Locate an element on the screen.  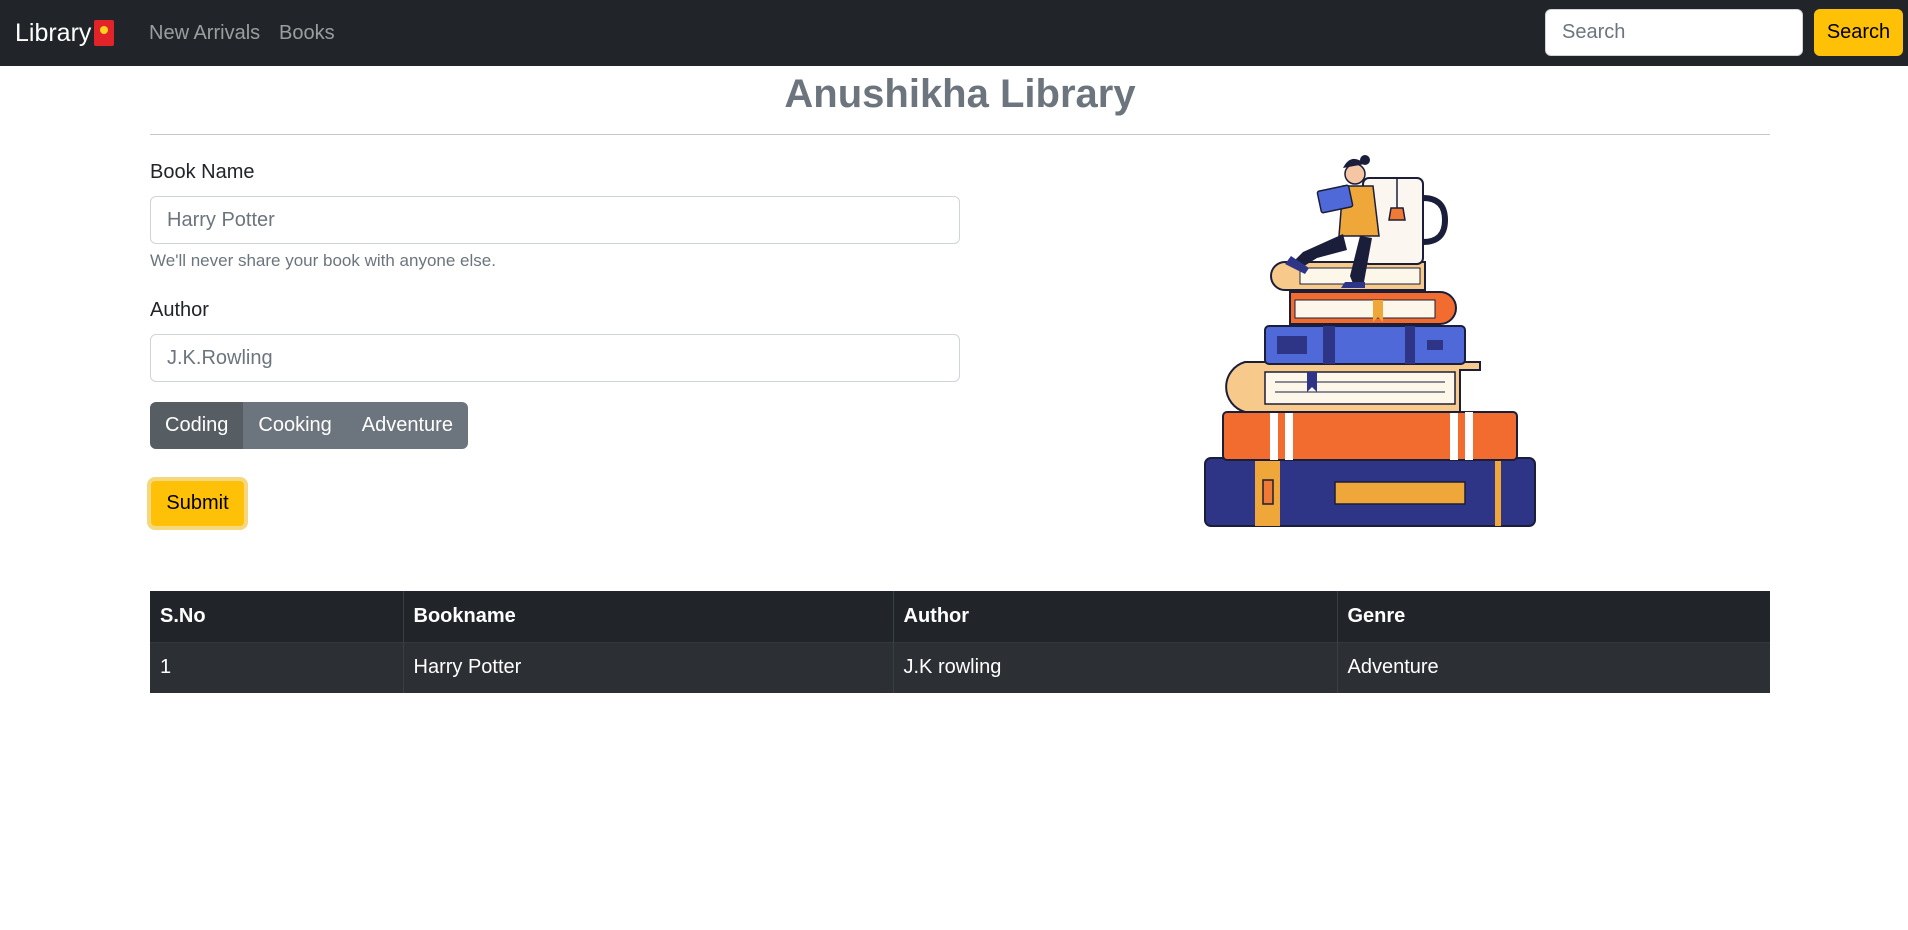
table-row: 1 Harry Potter J.K rowling Adventure is located at coordinates (960, 667).